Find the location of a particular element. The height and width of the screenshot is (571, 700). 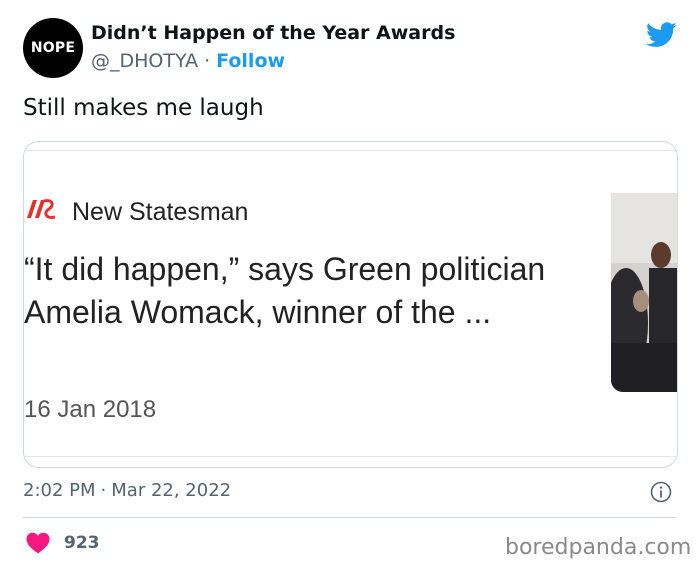

divider is located at coordinates (349, 517).